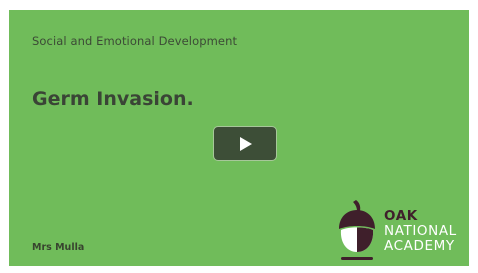 The height and width of the screenshot is (273, 478). Describe the element at coordinates (113, 99) in the screenshot. I see `lesson-title: Germ Invasion.` at that location.